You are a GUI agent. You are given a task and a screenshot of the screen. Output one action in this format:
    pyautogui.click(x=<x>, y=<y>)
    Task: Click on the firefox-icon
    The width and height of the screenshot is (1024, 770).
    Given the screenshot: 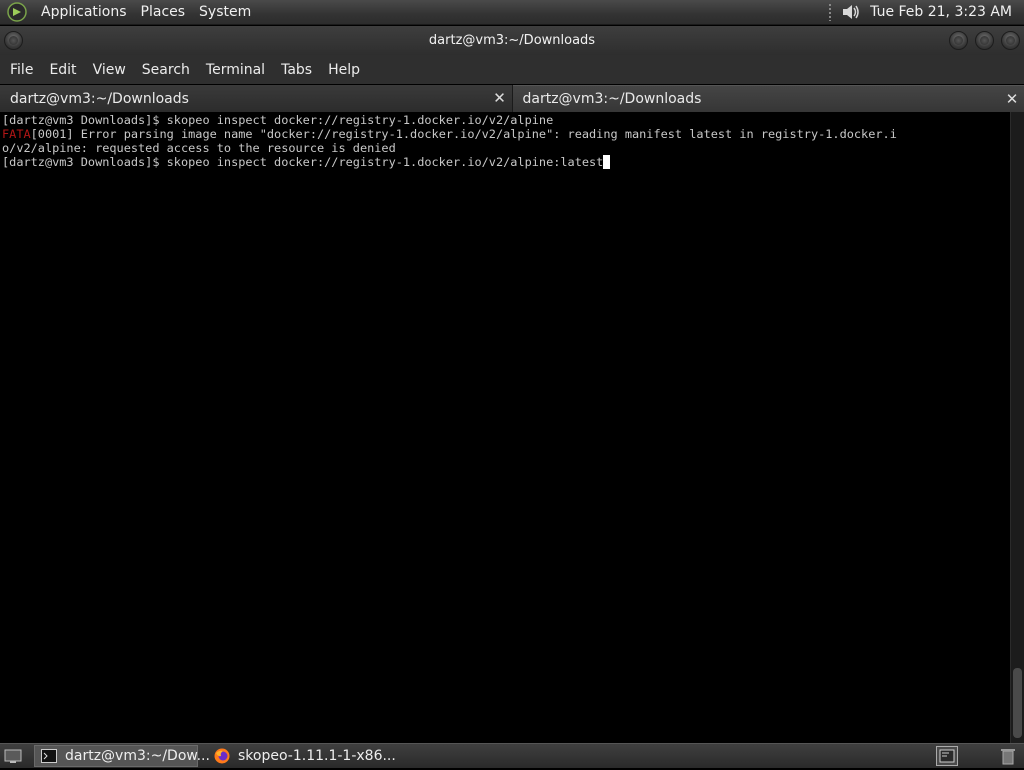 What is the action you would take?
    pyautogui.click(x=222, y=756)
    